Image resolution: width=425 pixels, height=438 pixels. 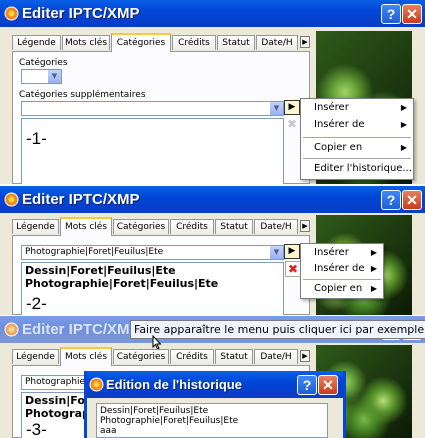 What do you see at coordinates (152, 151) in the screenshot?
I see `categories-list: -1-` at bounding box center [152, 151].